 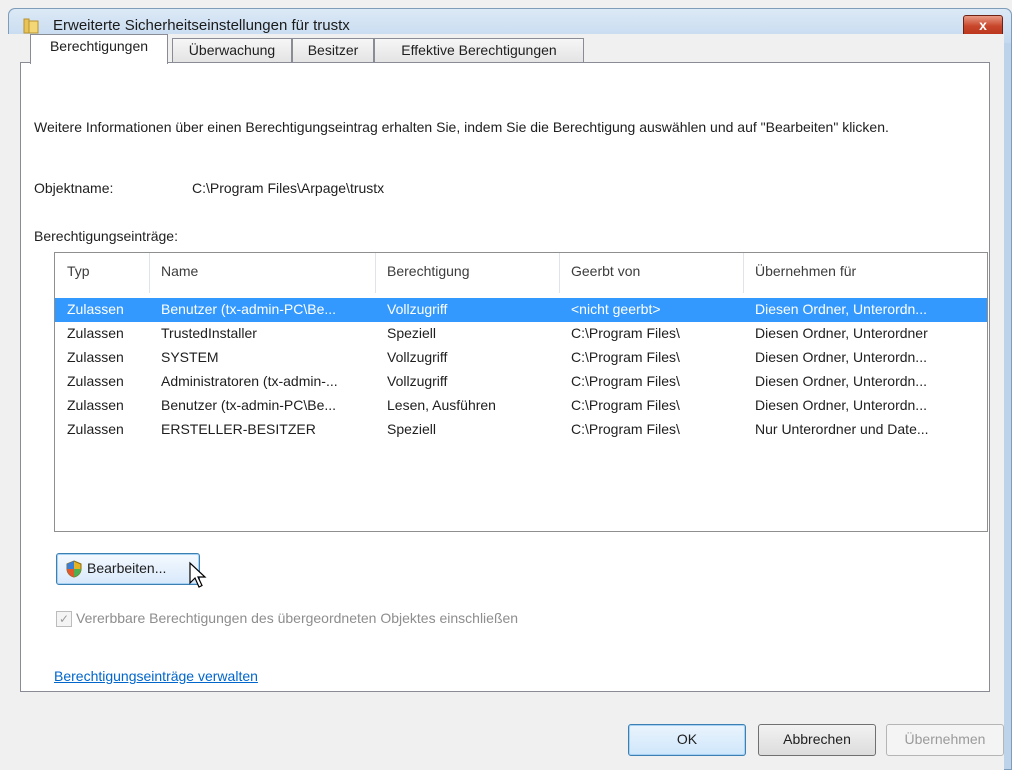 I want to click on inherit-permissions-checkbox: ✓, so click(x=64, y=619).